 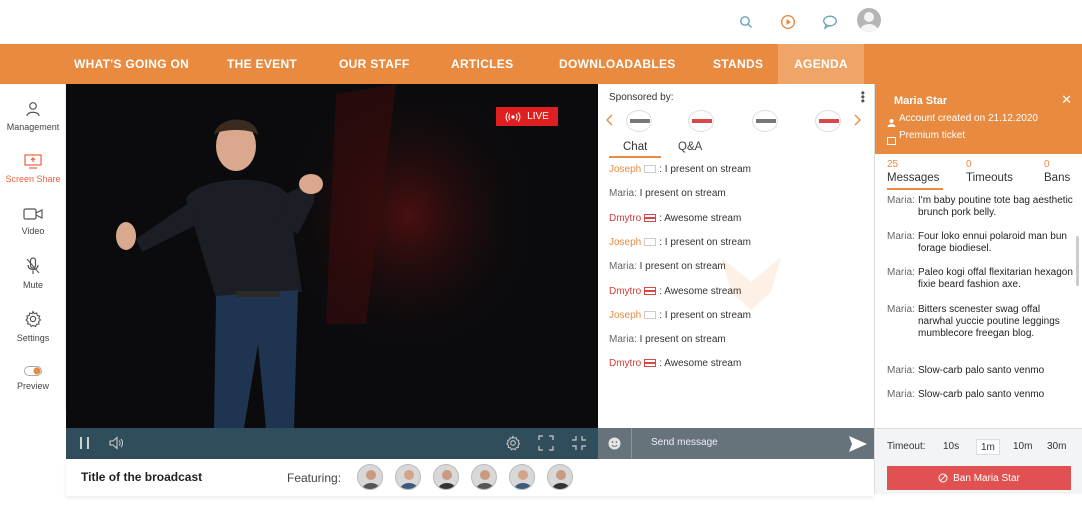 What do you see at coordinates (1077, 261) in the screenshot?
I see `scrollbar` at bounding box center [1077, 261].